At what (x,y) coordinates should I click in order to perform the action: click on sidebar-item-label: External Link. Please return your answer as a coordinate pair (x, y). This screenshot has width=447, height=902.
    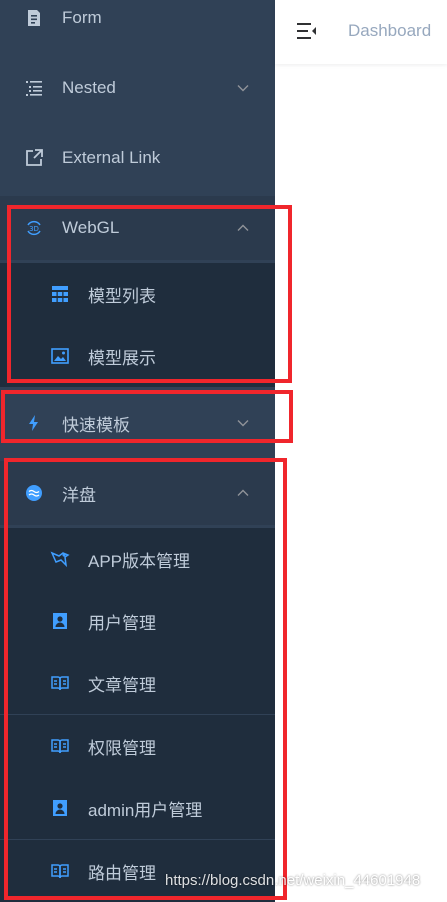
    Looking at the image, I should click on (111, 157).